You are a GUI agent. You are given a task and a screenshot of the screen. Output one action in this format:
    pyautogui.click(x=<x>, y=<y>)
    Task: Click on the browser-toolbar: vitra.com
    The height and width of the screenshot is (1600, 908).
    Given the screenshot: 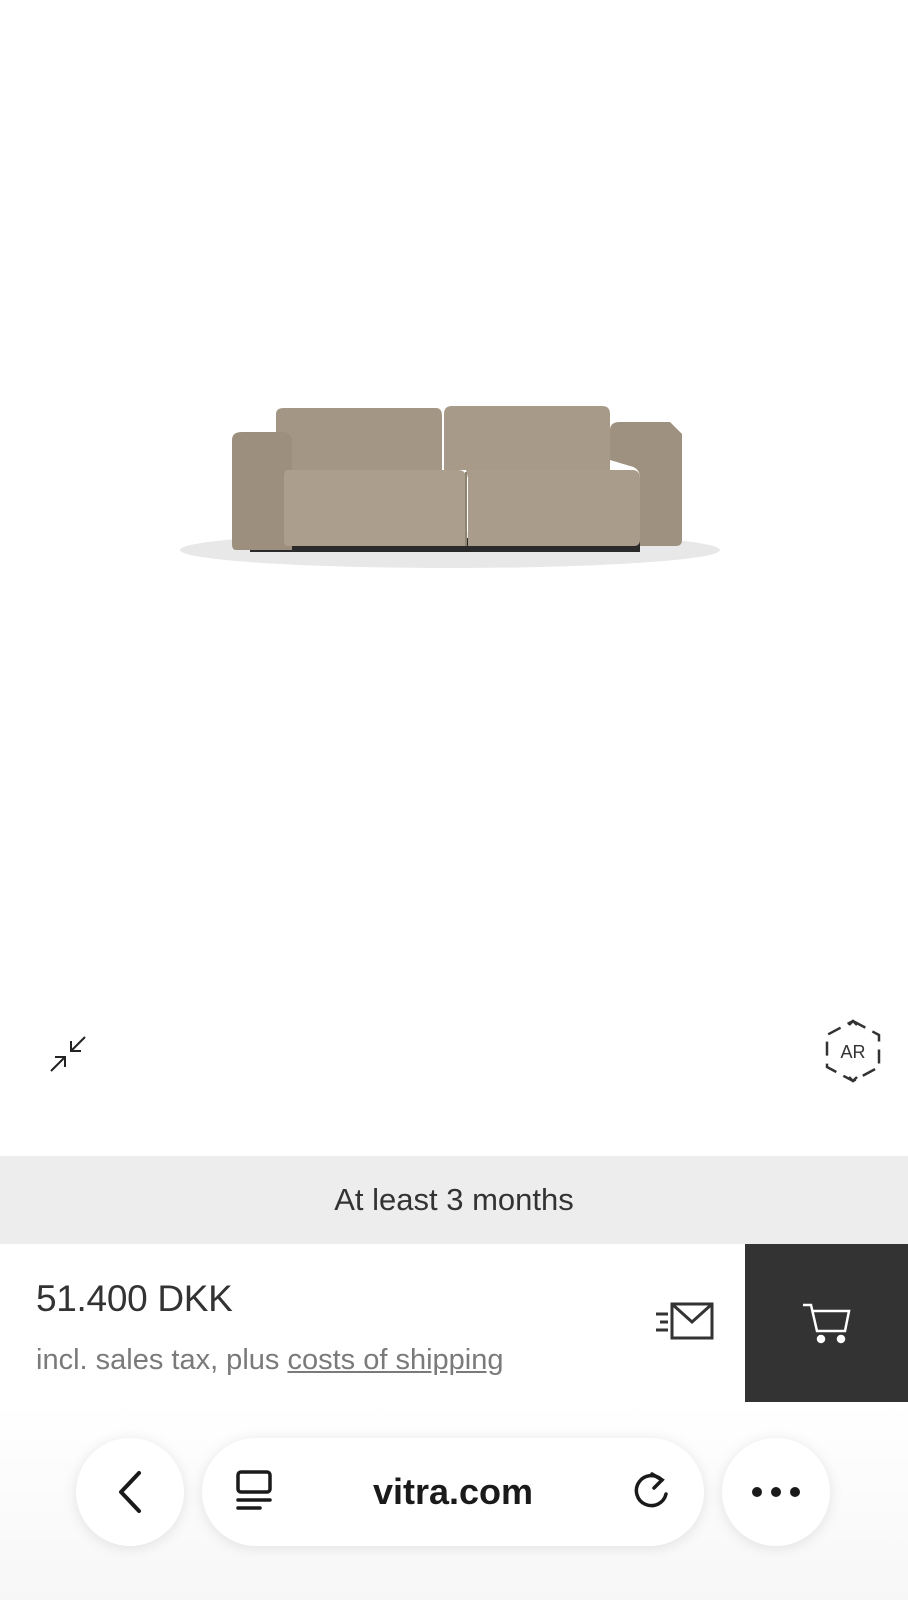 What is the action you would take?
    pyautogui.click(x=454, y=1501)
    